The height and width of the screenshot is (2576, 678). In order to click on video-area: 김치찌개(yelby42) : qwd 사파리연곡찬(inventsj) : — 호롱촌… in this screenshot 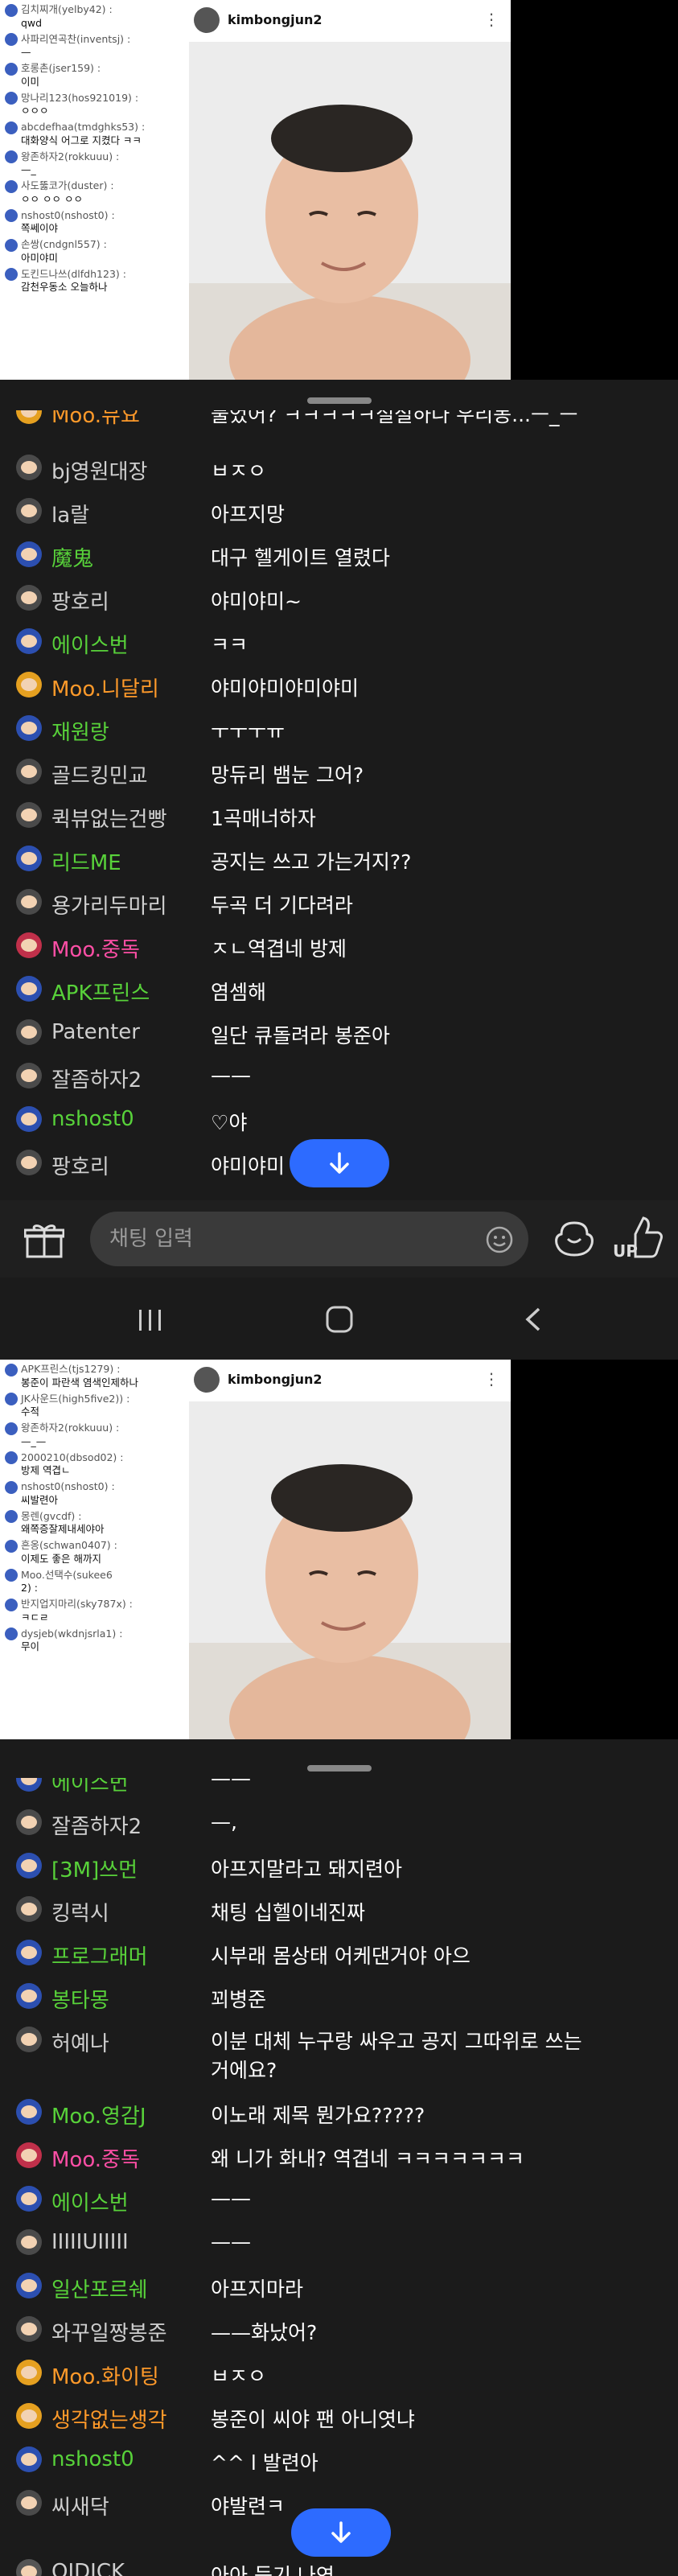, I will do `click(339, 190)`.